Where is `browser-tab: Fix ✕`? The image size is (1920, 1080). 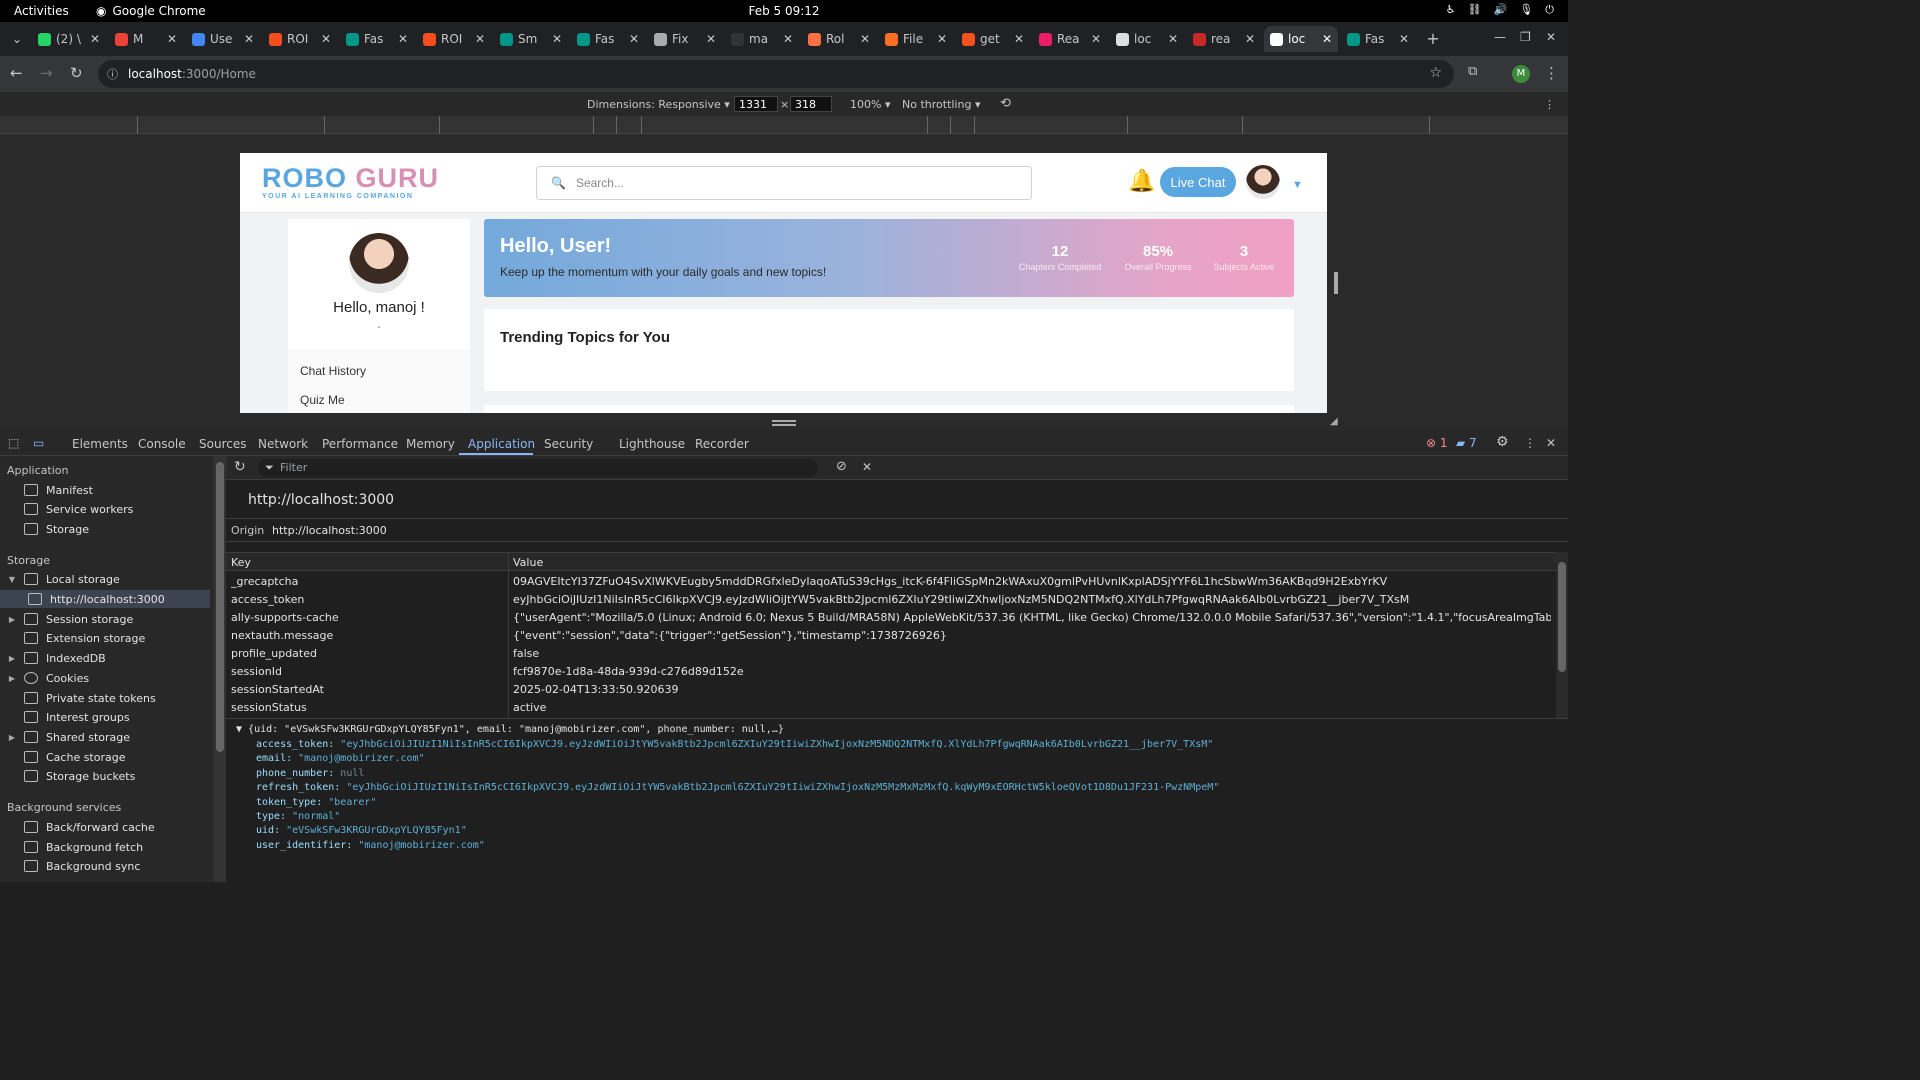 browser-tab: Fix ✕ is located at coordinates (685, 39).